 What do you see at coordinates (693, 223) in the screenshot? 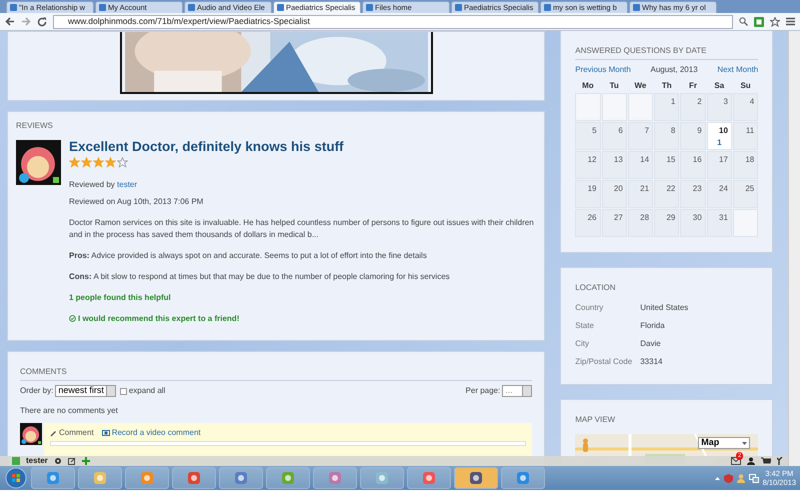
I see `calendar-day: 30` at bounding box center [693, 223].